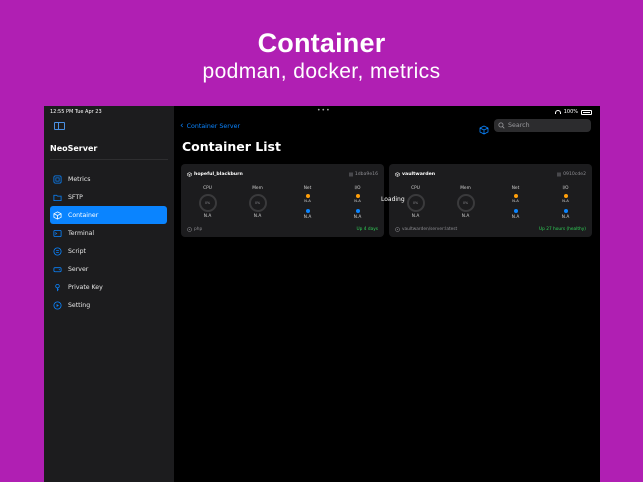 The width and height of the screenshot is (643, 482). Describe the element at coordinates (57, 179) in the screenshot. I see `metrics-icon` at that location.